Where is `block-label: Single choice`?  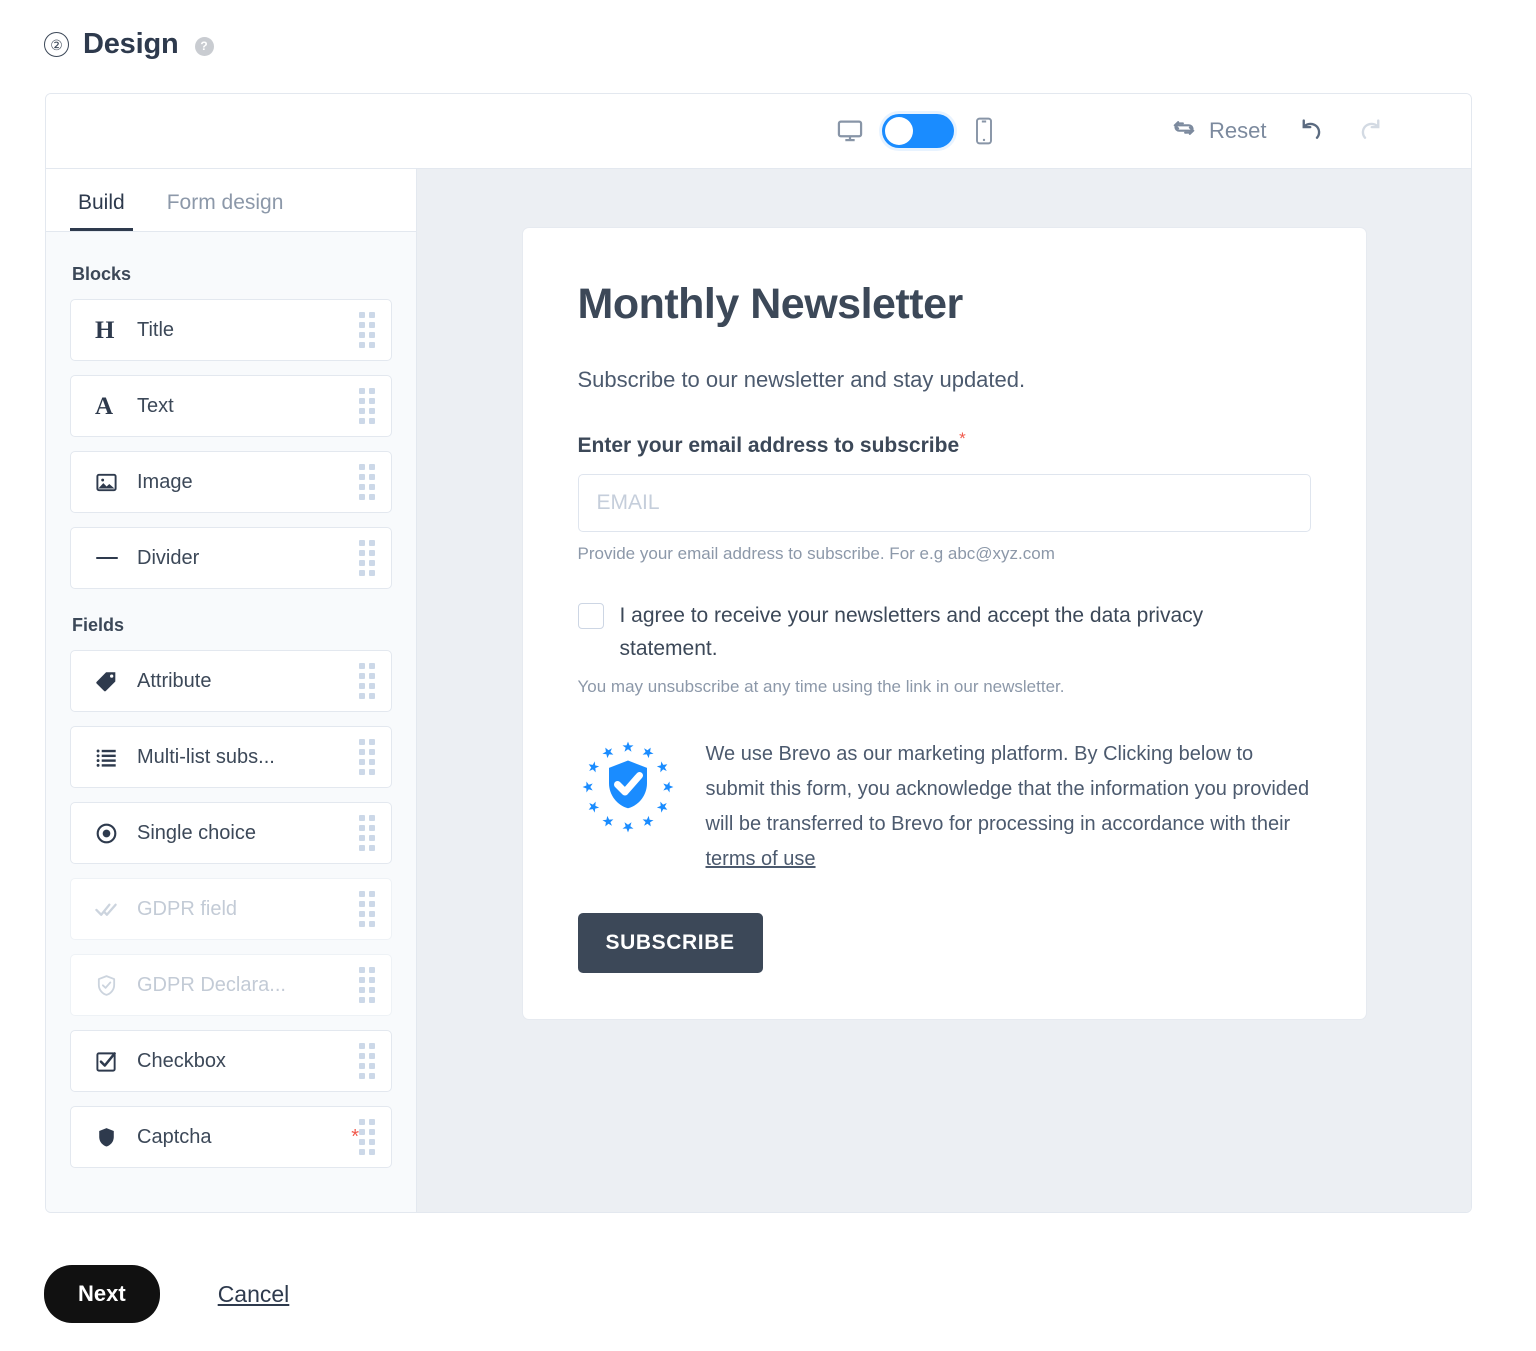 block-label: Single choice is located at coordinates (196, 832).